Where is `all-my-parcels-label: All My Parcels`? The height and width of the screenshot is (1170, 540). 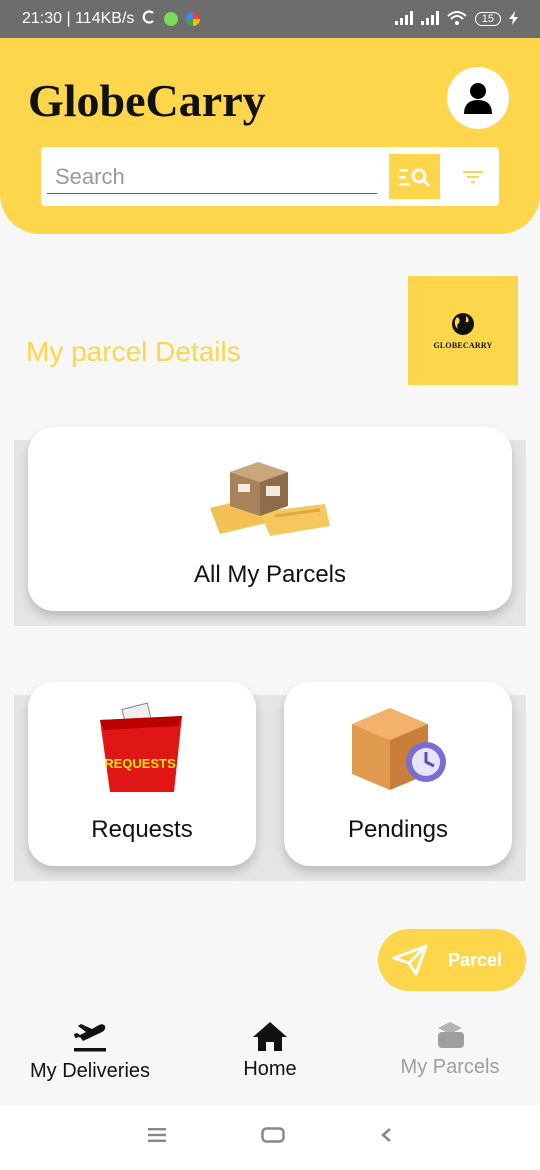 all-my-parcels-label: All My Parcels is located at coordinates (270, 574).